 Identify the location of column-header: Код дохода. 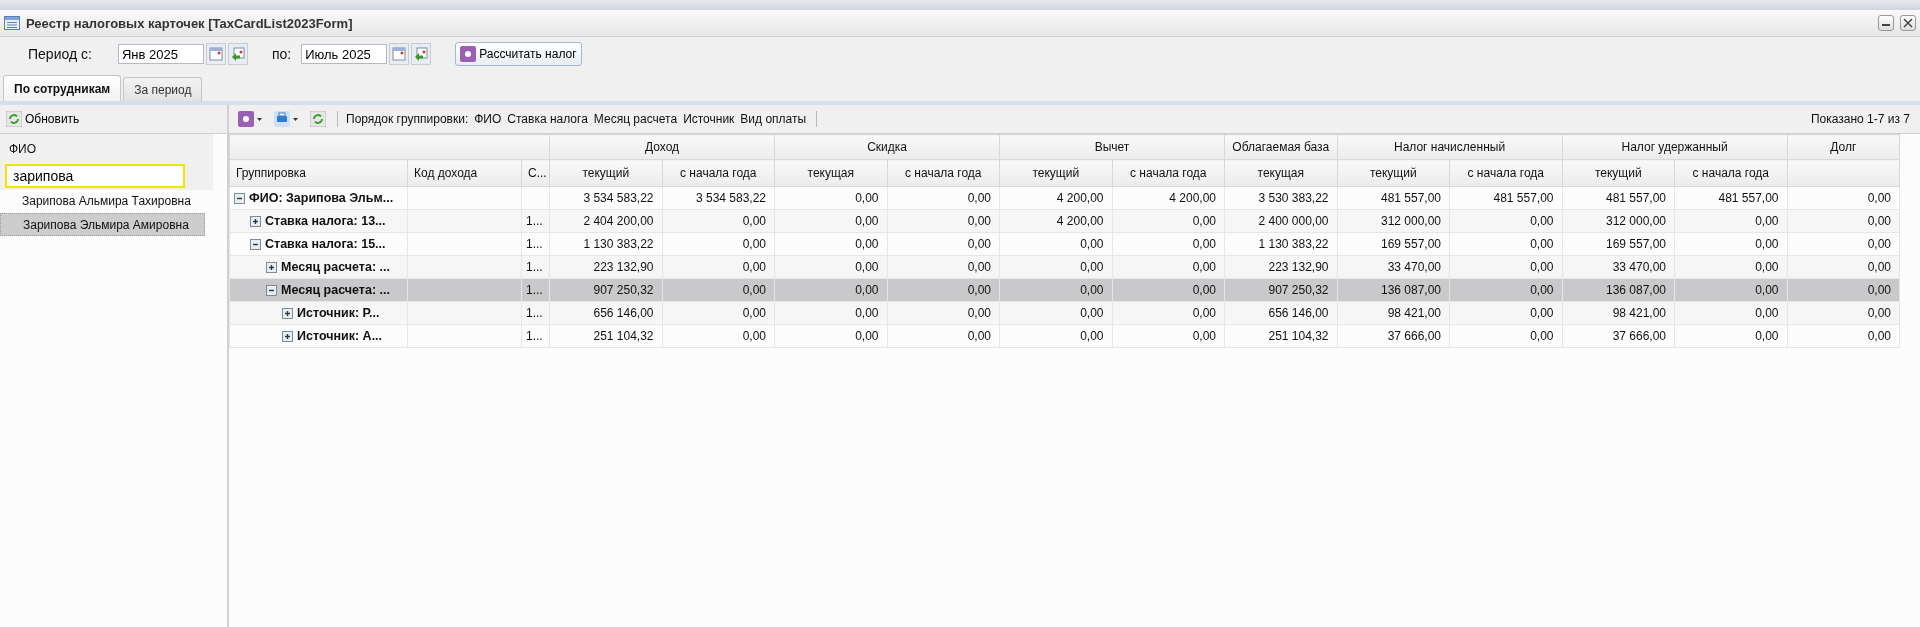
(464, 173).